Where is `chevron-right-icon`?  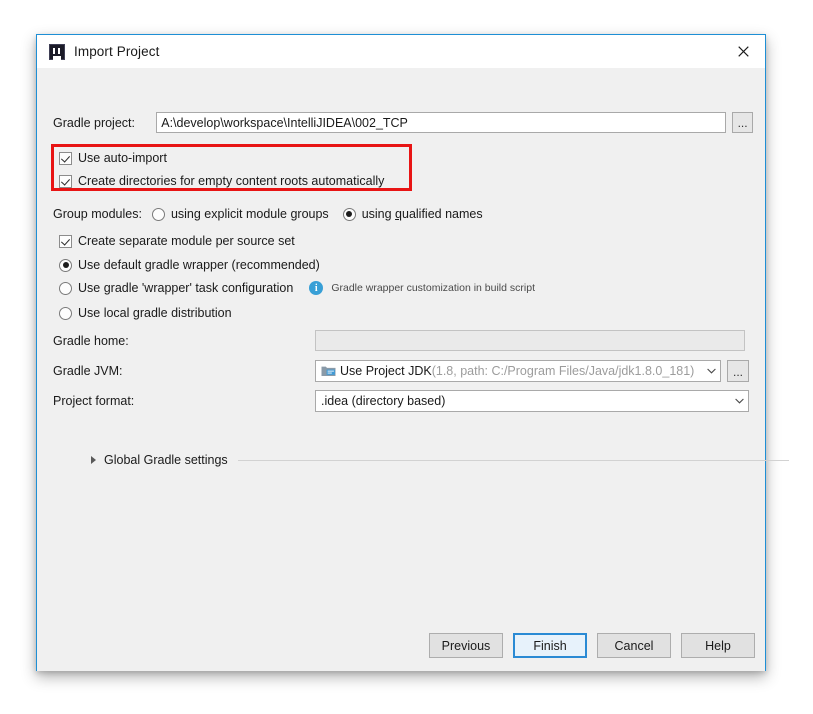
chevron-right-icon is located at coordinates (93, 460).